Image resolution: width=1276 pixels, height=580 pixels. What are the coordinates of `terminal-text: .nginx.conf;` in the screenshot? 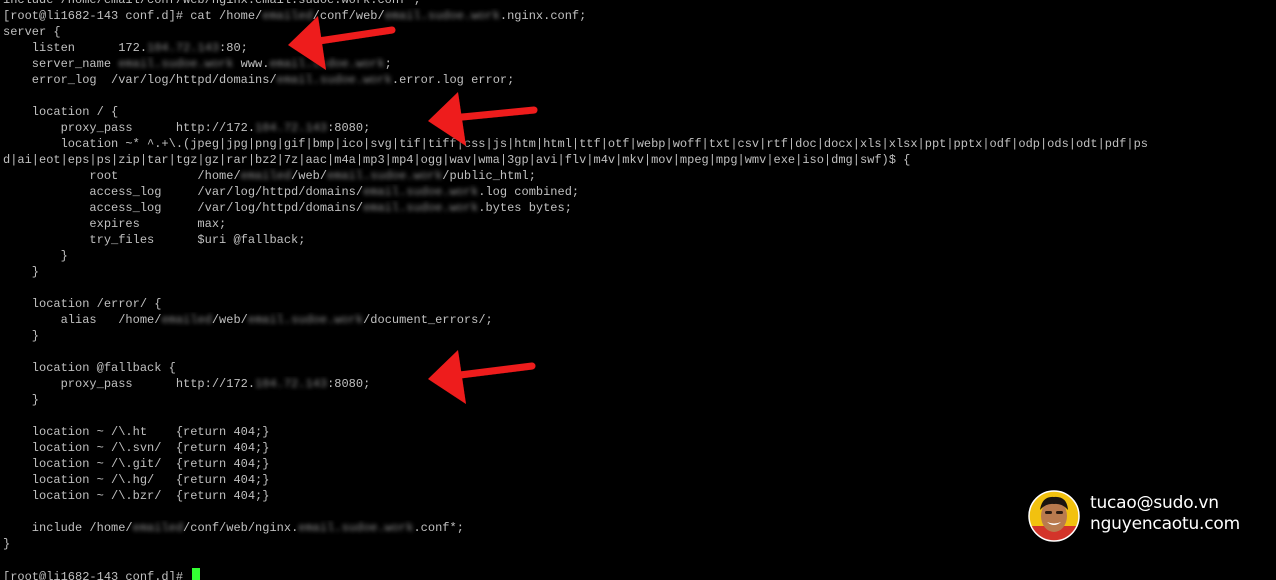 It's located at (543, 16).